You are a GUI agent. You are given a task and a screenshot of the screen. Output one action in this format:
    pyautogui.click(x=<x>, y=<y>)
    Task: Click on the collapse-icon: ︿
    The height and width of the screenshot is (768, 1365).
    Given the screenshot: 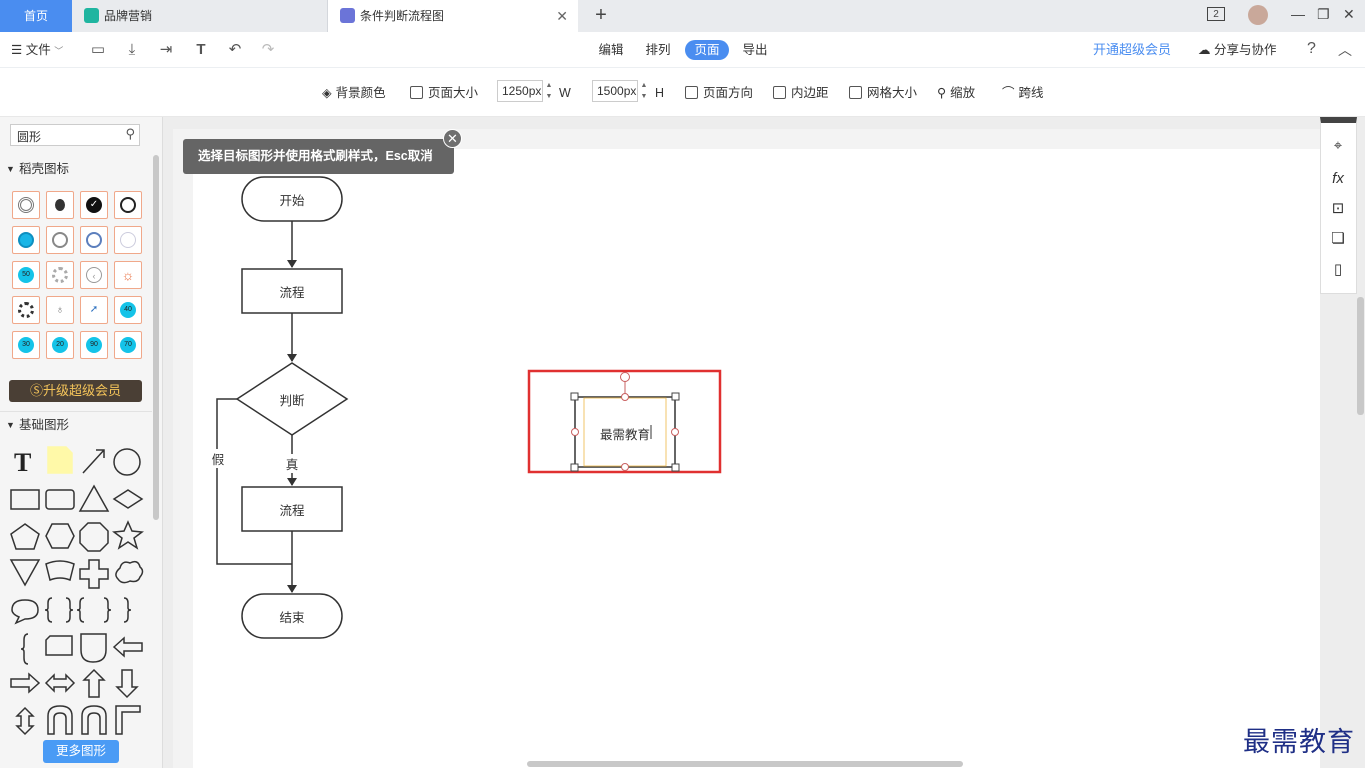 What is the action you would take?
    pyautogui.click(x=1345, y=50)
    